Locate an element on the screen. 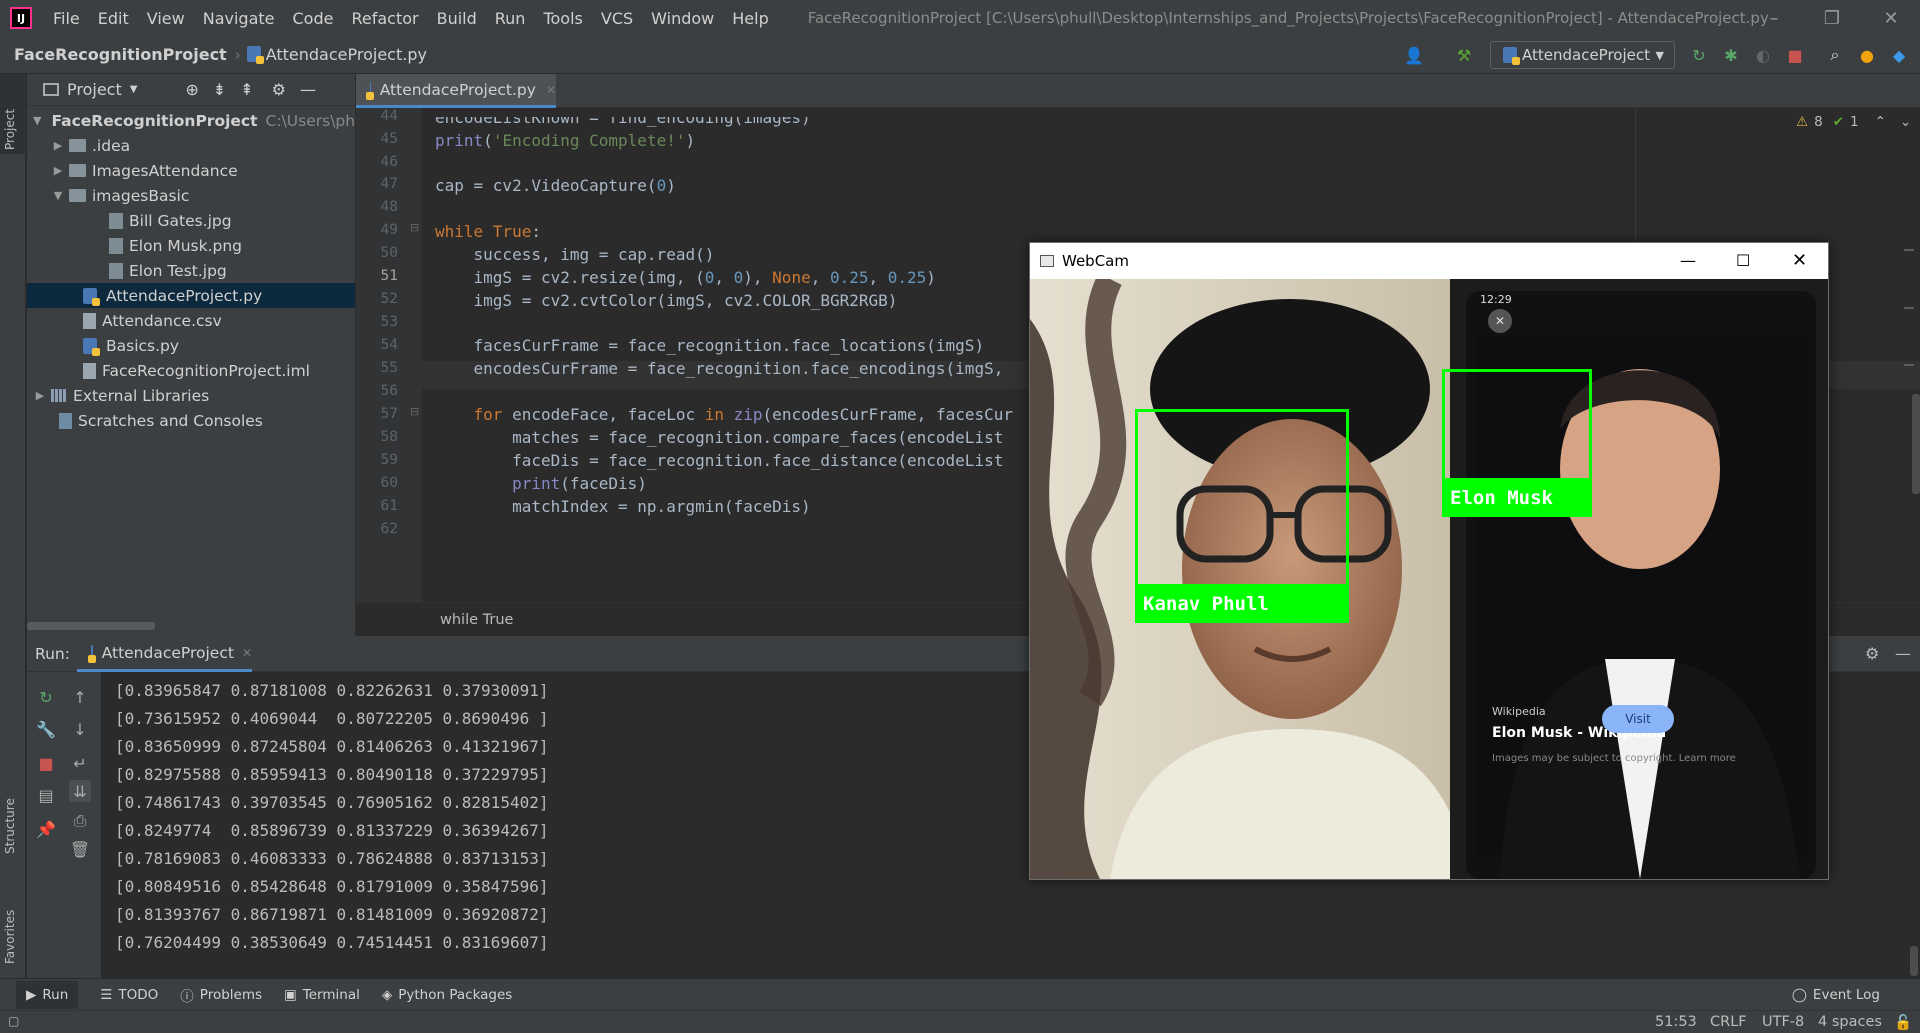 The height and width of the screenshot is (1033, 1920). layout-icon: ▤ is located at coordinates (46, 795).